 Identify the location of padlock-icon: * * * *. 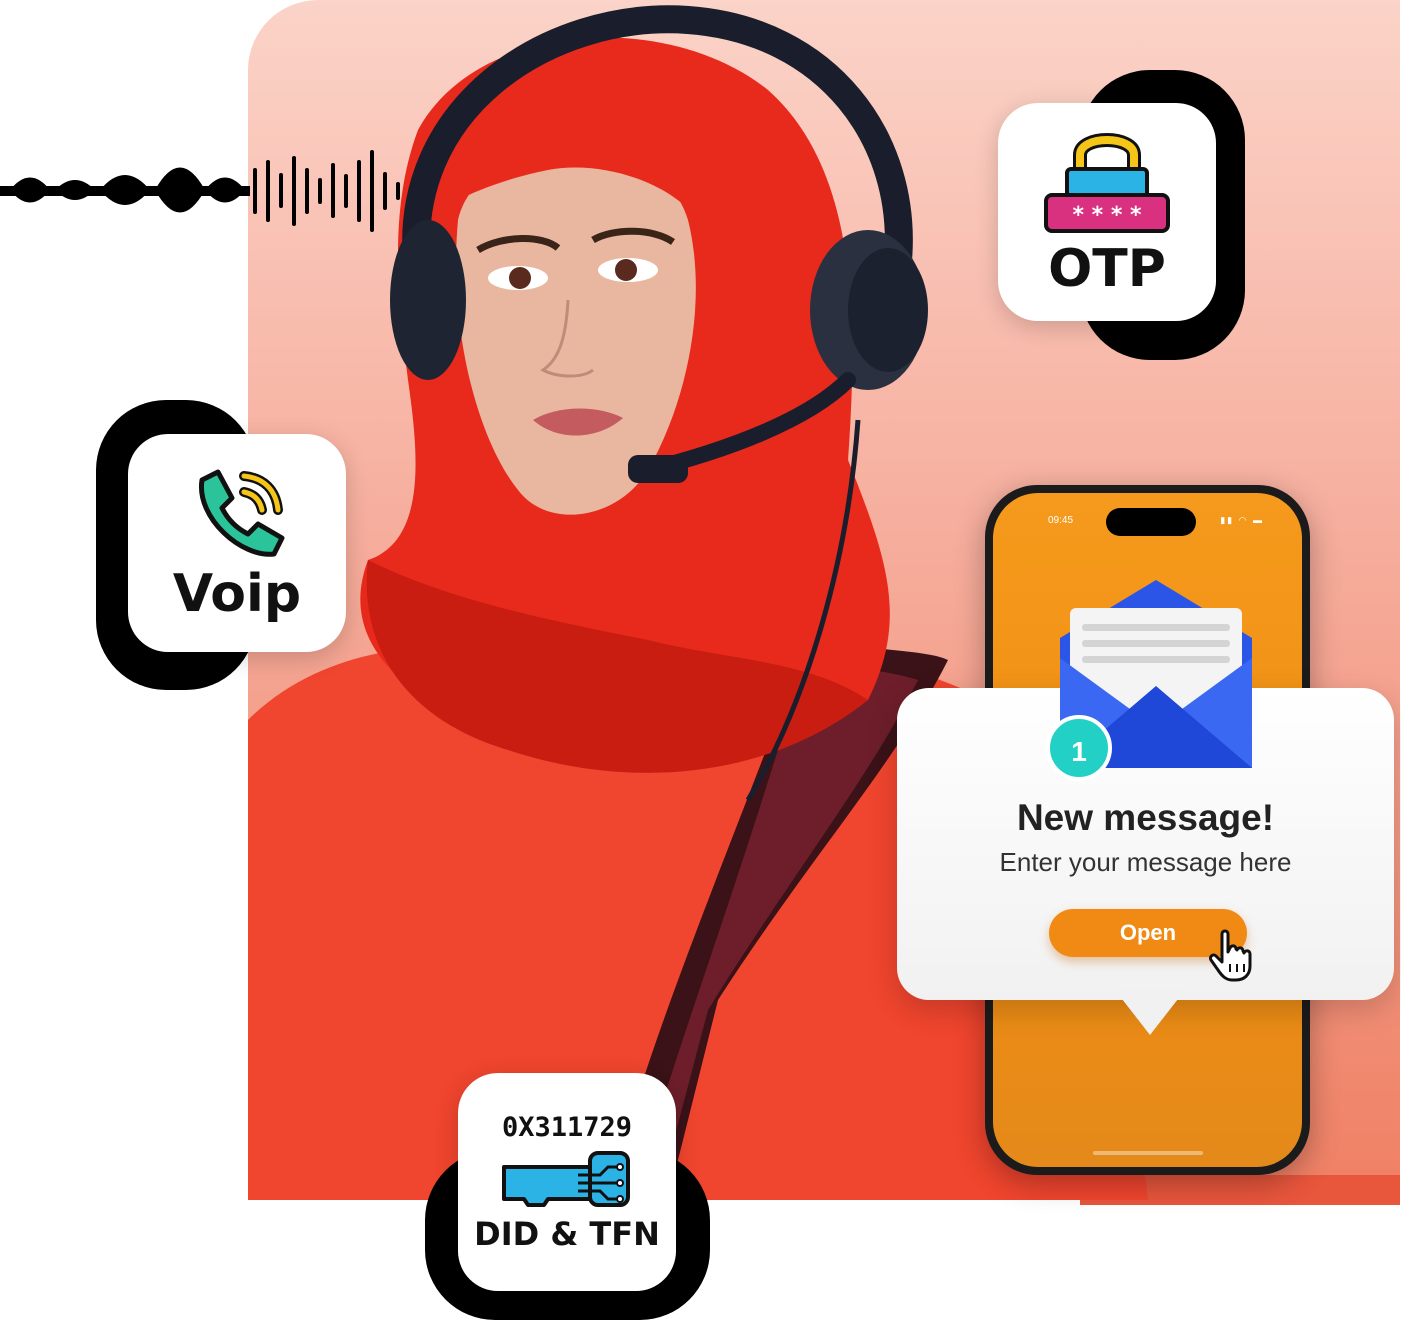
(1107, 183).